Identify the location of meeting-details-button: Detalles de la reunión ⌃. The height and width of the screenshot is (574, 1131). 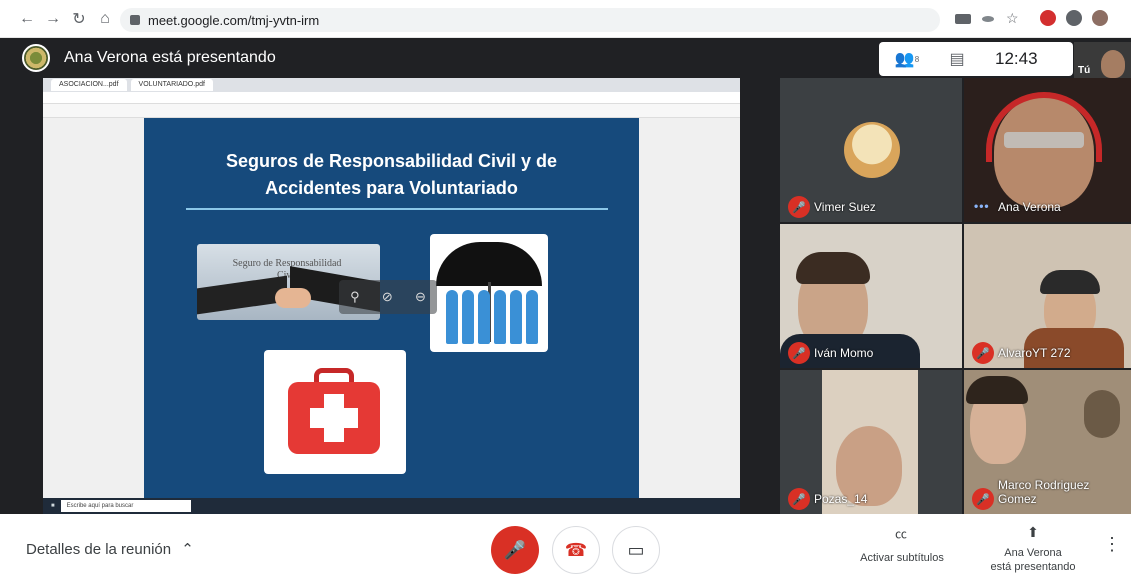
(110, 549).